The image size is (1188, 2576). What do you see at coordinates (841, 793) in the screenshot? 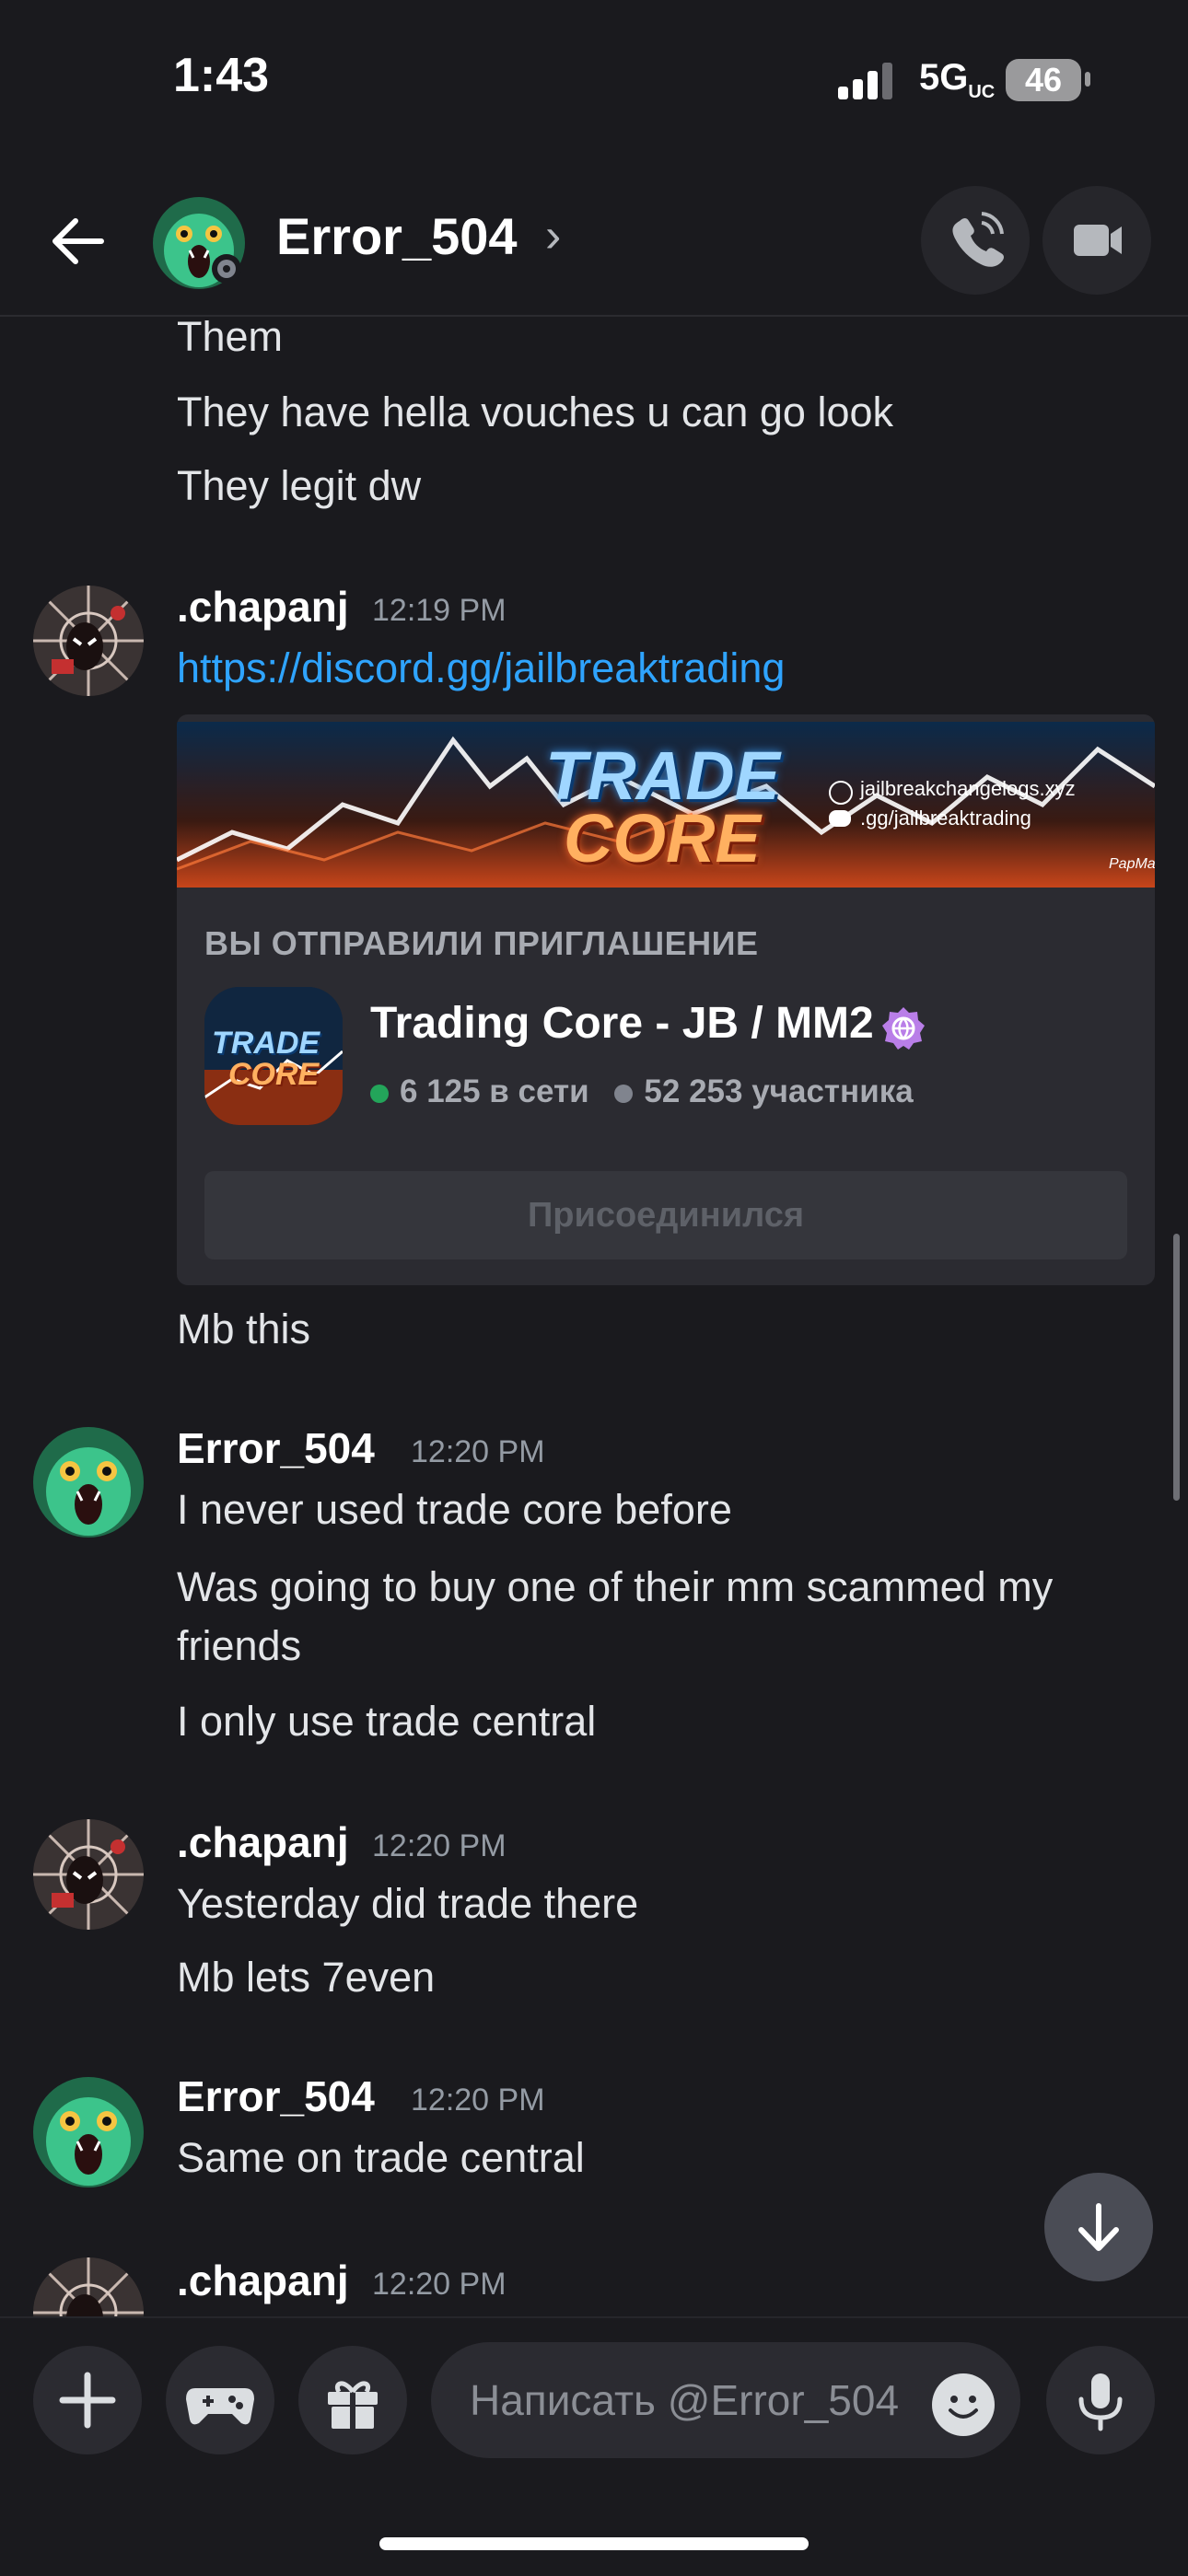
I see `banner-globe-icon` at bounding box center [841, 793].